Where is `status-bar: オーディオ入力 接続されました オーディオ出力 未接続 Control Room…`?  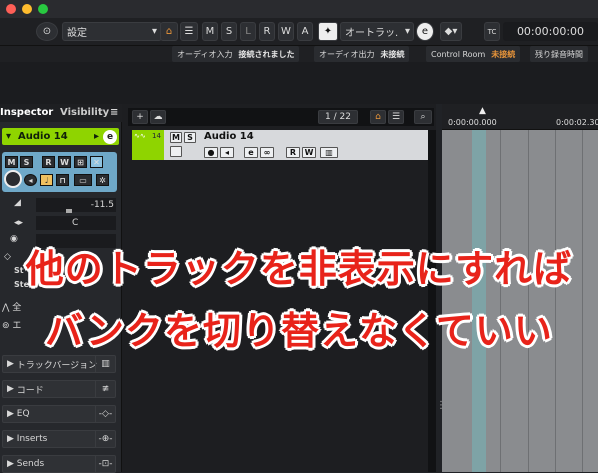
status-bar: オーディオ入力 接続されました オーディオ出力 未接続 Control Room… is located at coordinates (299, 54).